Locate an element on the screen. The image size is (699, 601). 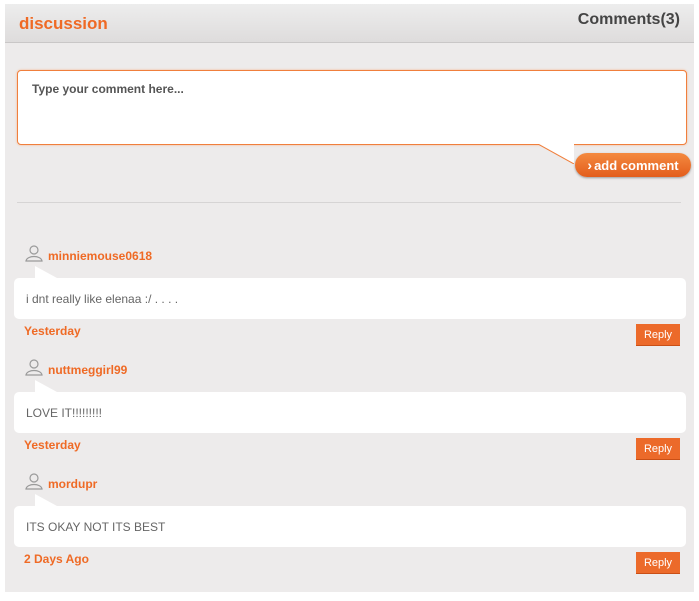
add-comment-button: › add comment is located at coordinates (633, 165).